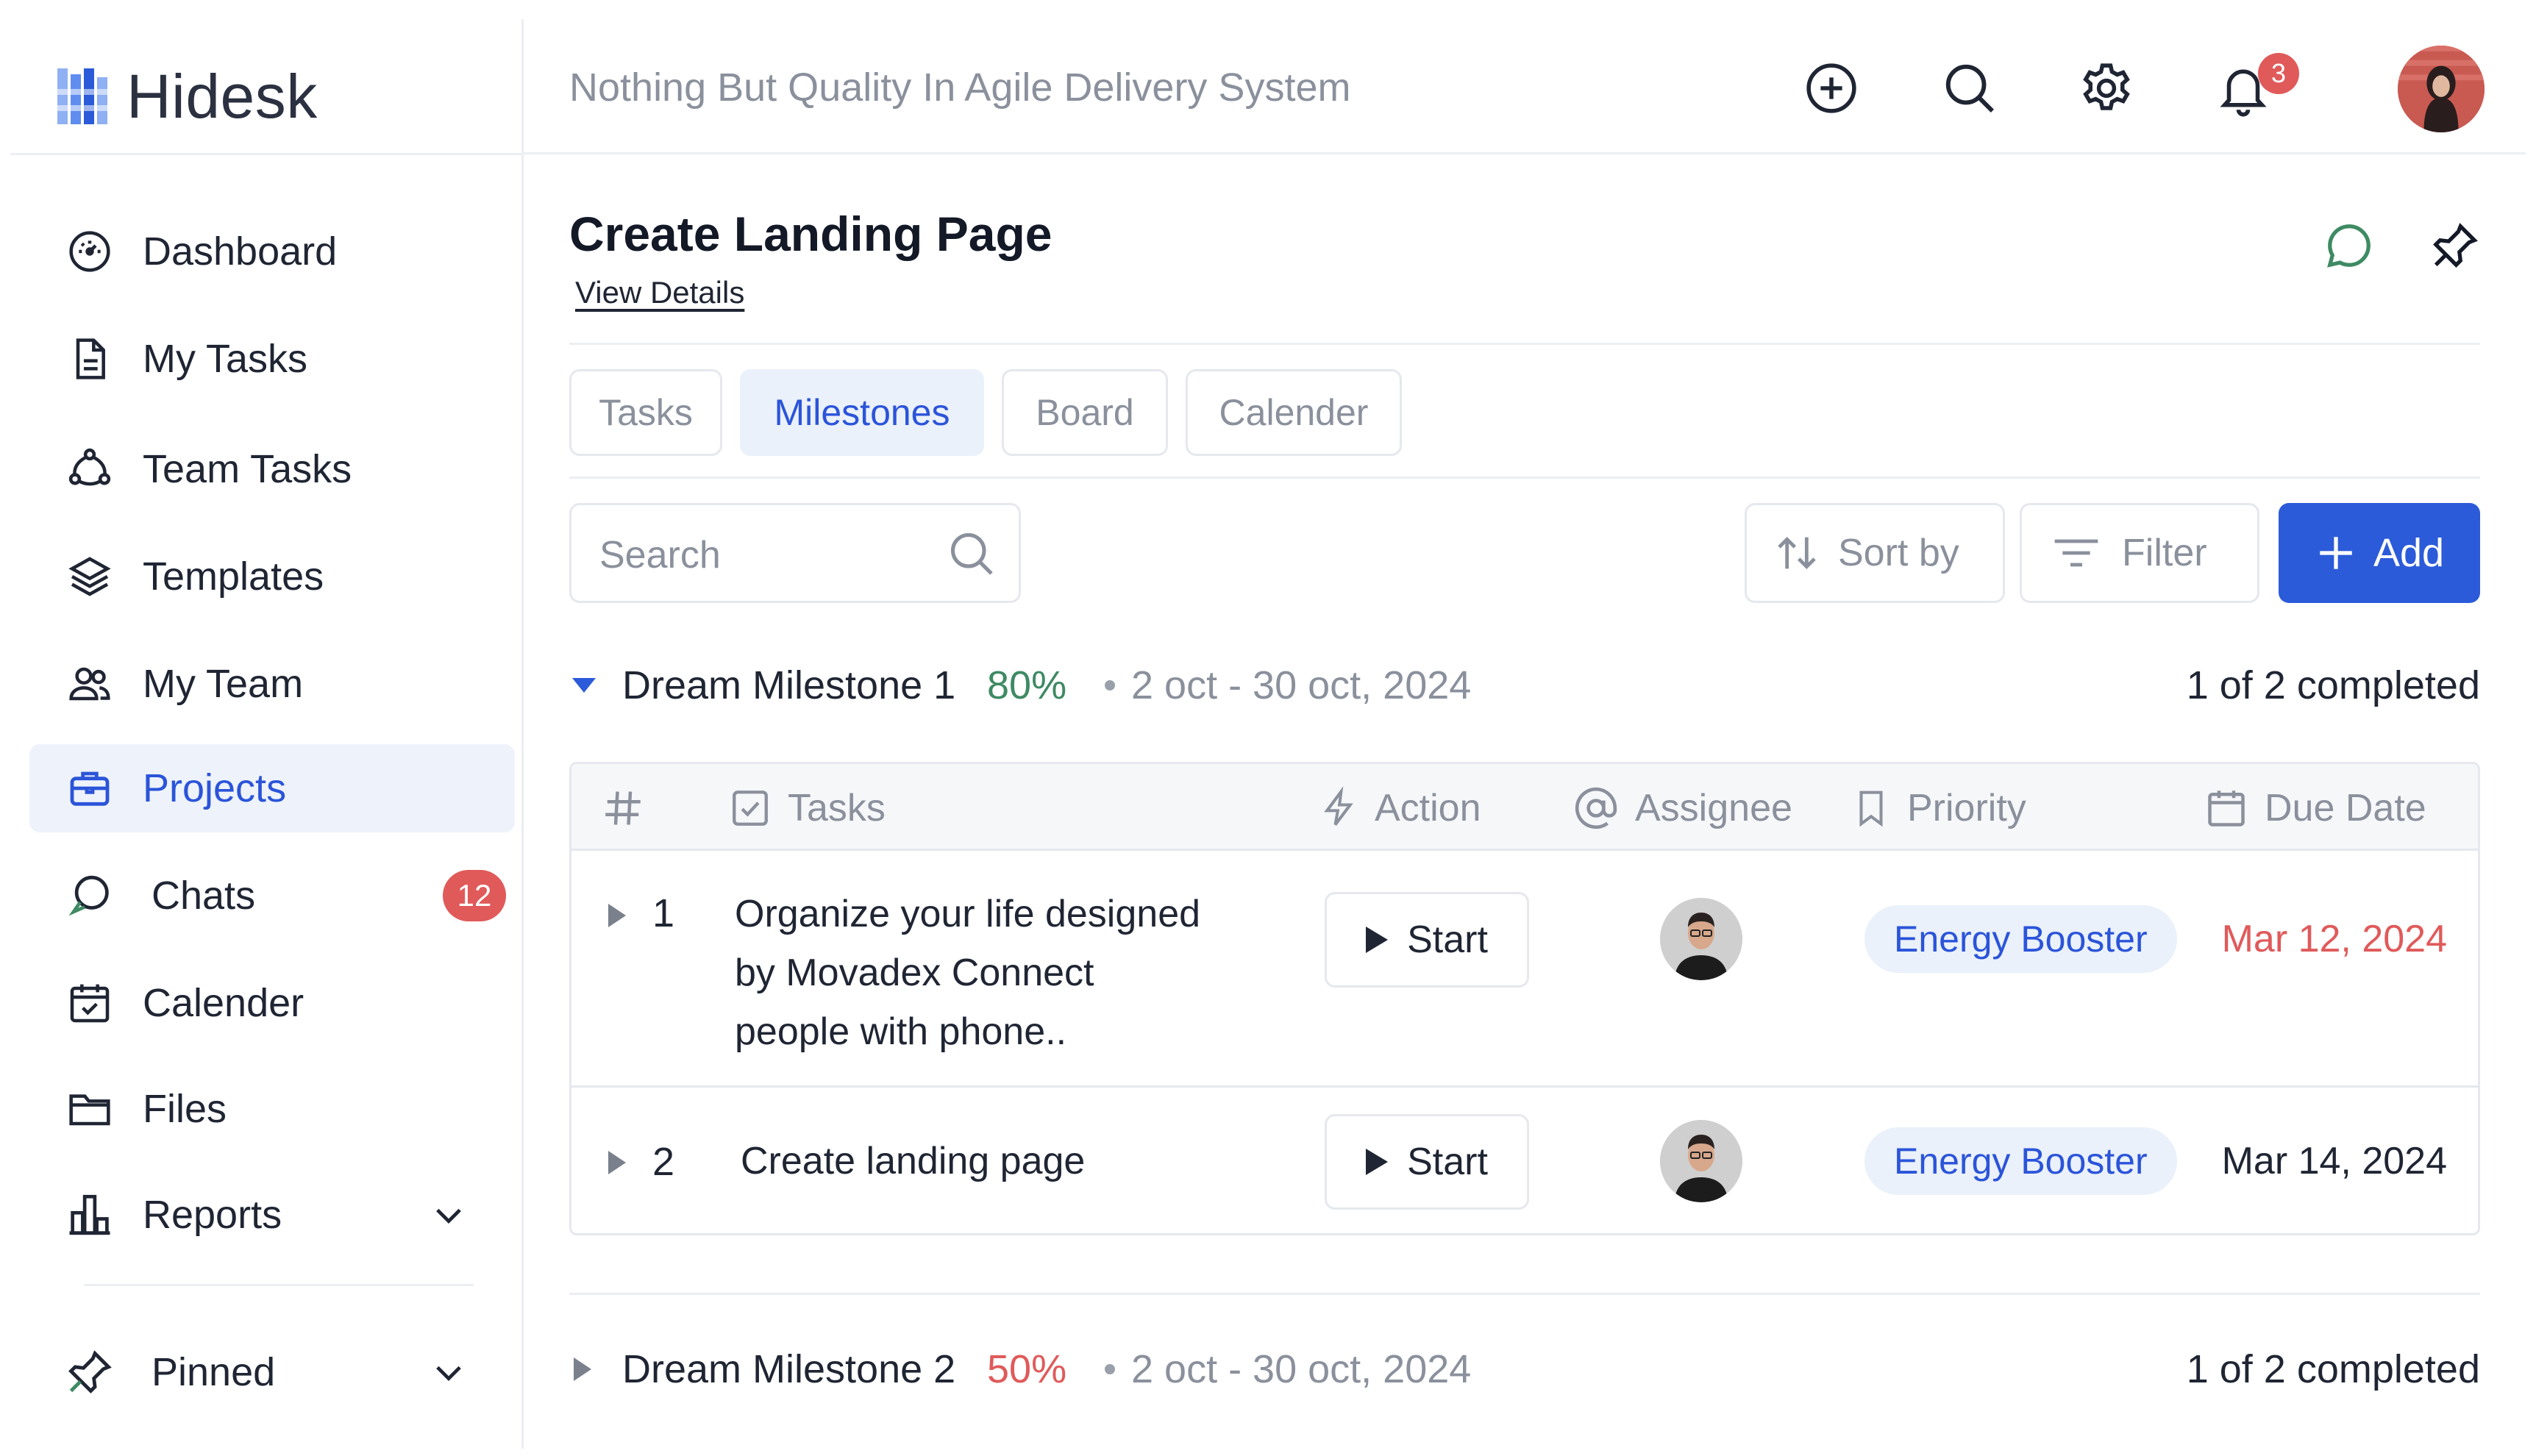  I want to click on sidebar-item-label: Templates, so click(233, 576).